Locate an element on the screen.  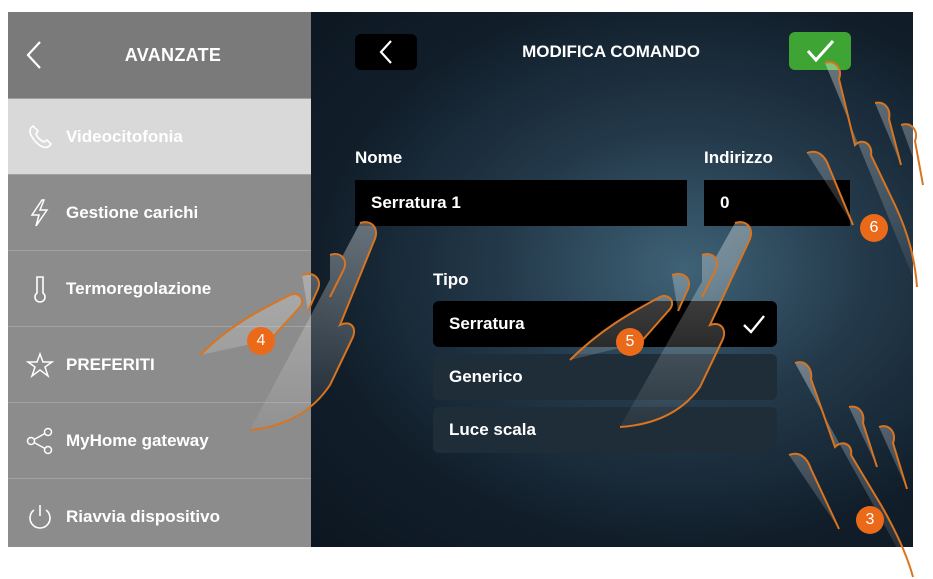
type-label: Tipo is located at coordinates (451, 279).